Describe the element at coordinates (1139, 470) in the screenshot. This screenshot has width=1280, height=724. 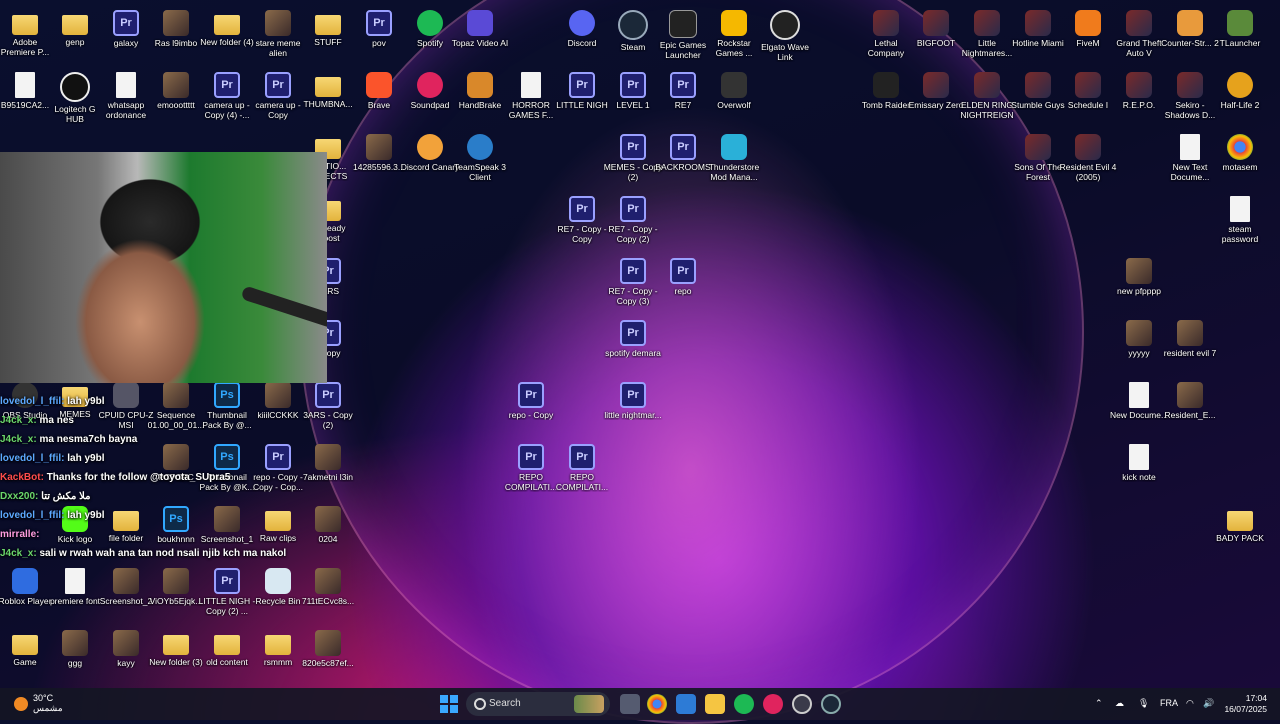
I see `desktop-icon-kick-note: kick note` at that location.